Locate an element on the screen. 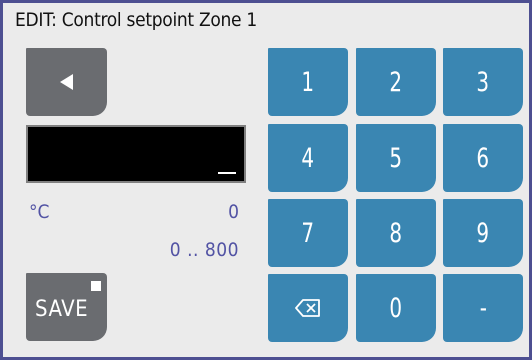 The width and height of the screenshot is (532, 360). key-6: 6 is located at coordinates (483, 158).